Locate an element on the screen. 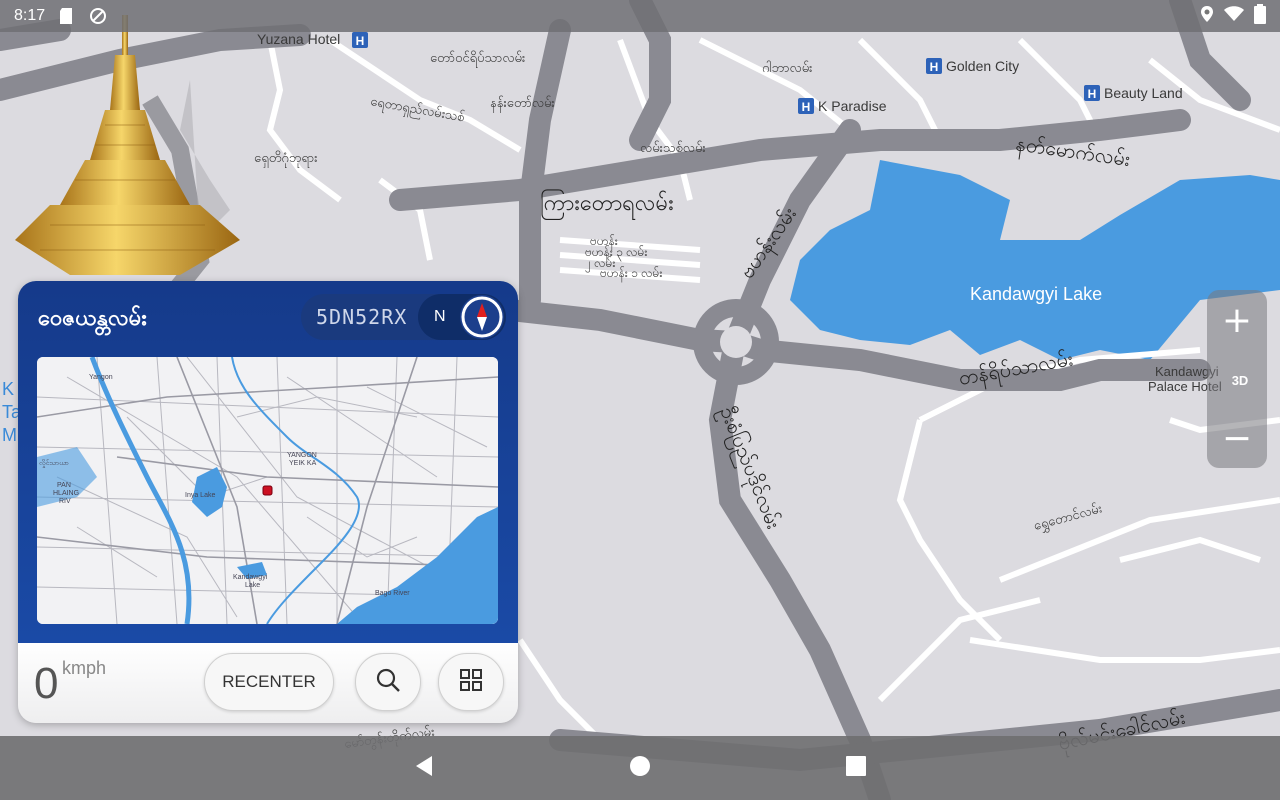  label-beauty-land: Beauty Land is located at coordinates (1143, 93).